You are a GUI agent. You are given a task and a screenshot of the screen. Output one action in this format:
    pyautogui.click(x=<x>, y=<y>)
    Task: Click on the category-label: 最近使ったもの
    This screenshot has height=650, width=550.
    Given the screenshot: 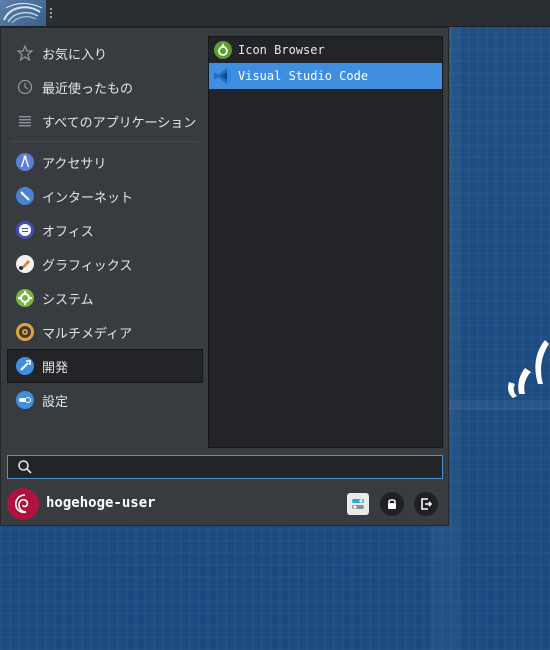 What is the action you would take?
    pyautogui.click(x=88, y=89)
    